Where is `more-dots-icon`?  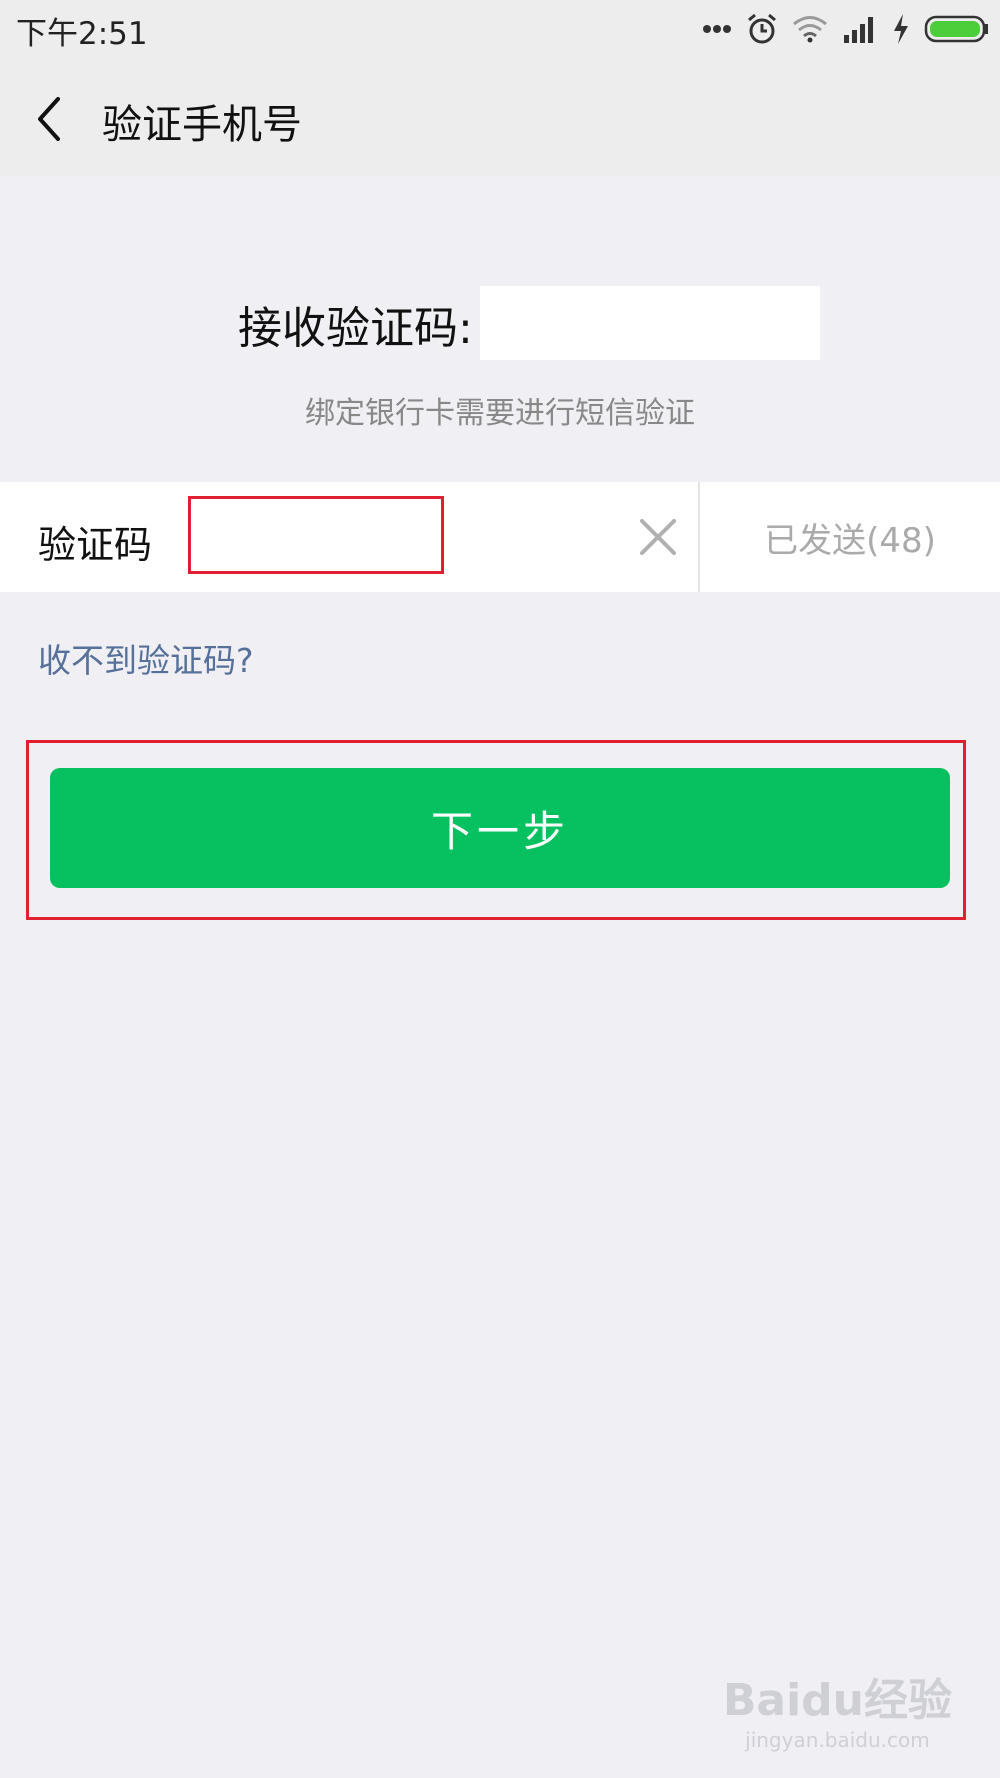
more-dots-icon is located at coordinates (717, 29).